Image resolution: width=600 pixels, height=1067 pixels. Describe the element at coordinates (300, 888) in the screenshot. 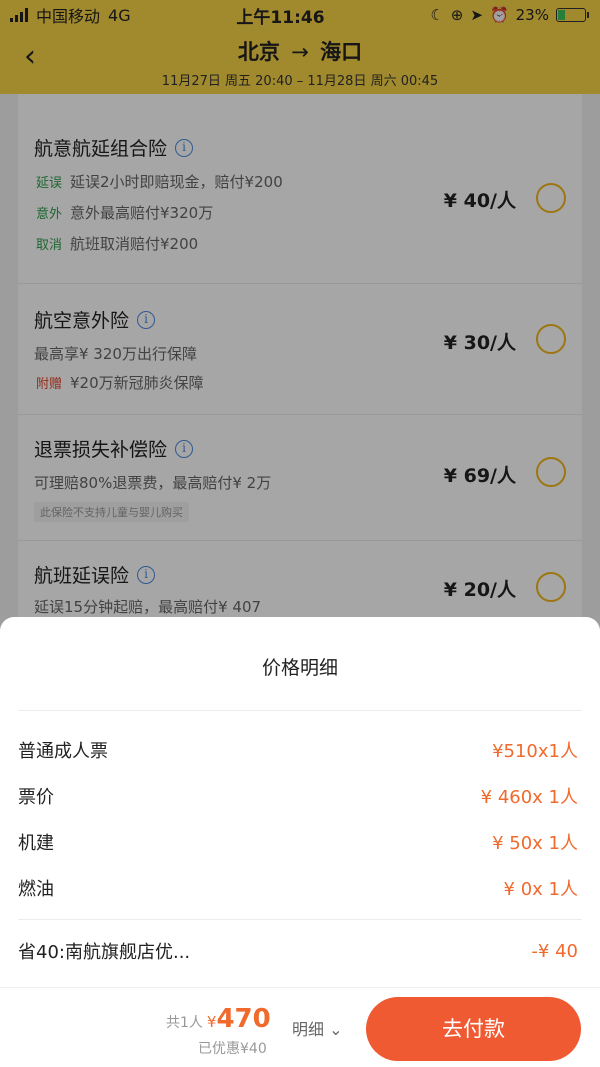

I see `price-row: 燃油 ¥ 0x 1人` at that location.